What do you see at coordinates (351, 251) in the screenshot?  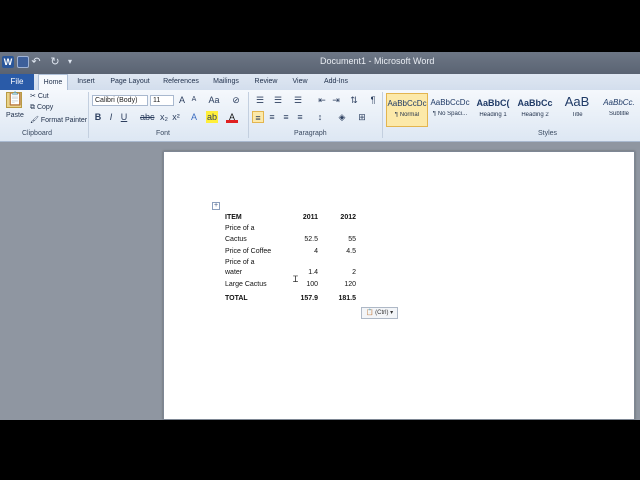 I see `table-cell-2012: 4.5` at bounding box center [351, 251].